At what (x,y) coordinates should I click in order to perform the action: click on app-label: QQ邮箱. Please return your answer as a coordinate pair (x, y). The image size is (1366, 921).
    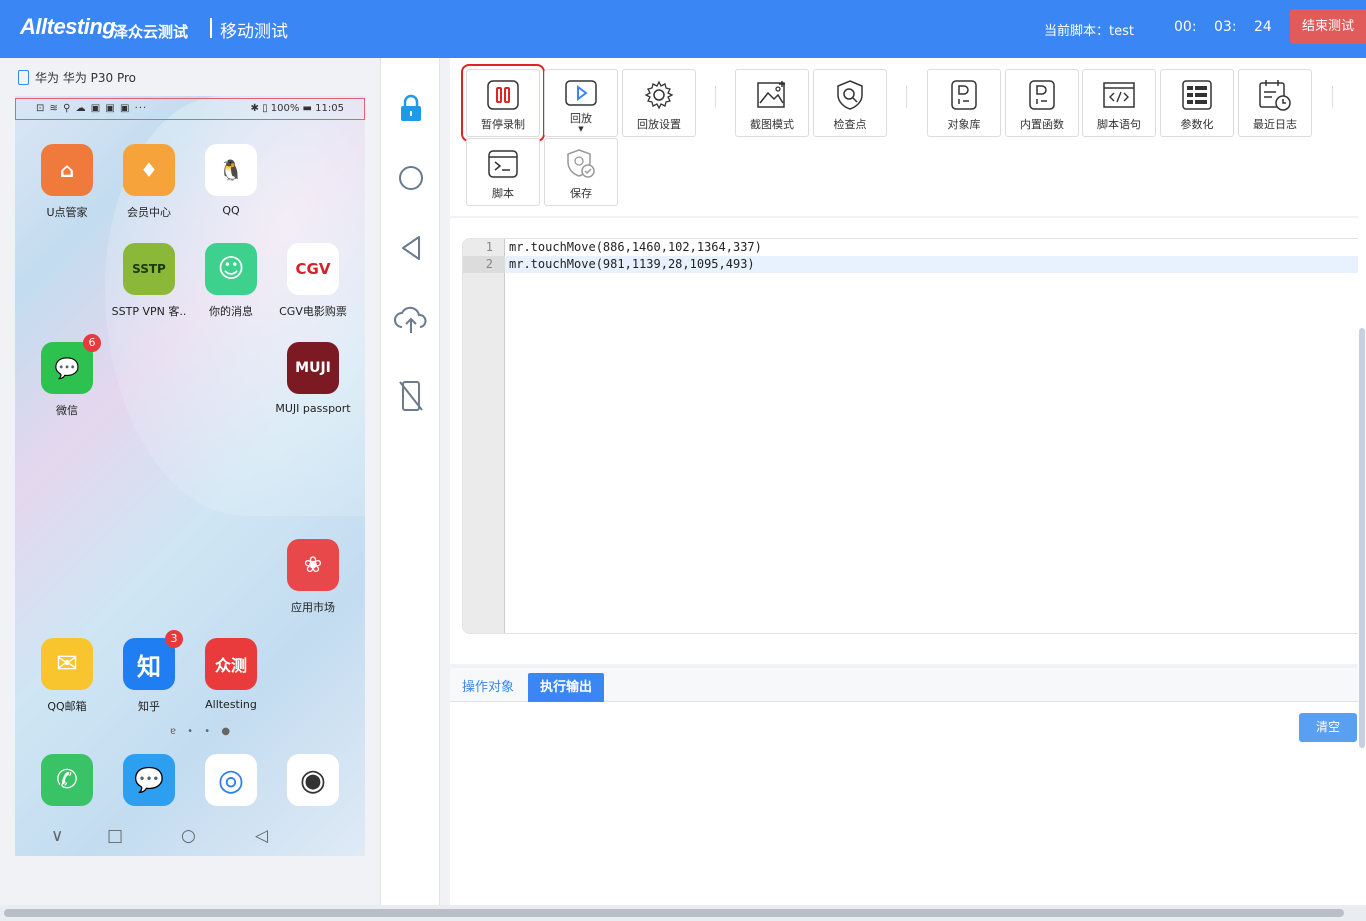
    Looking at the image, I should click on (67, 706).